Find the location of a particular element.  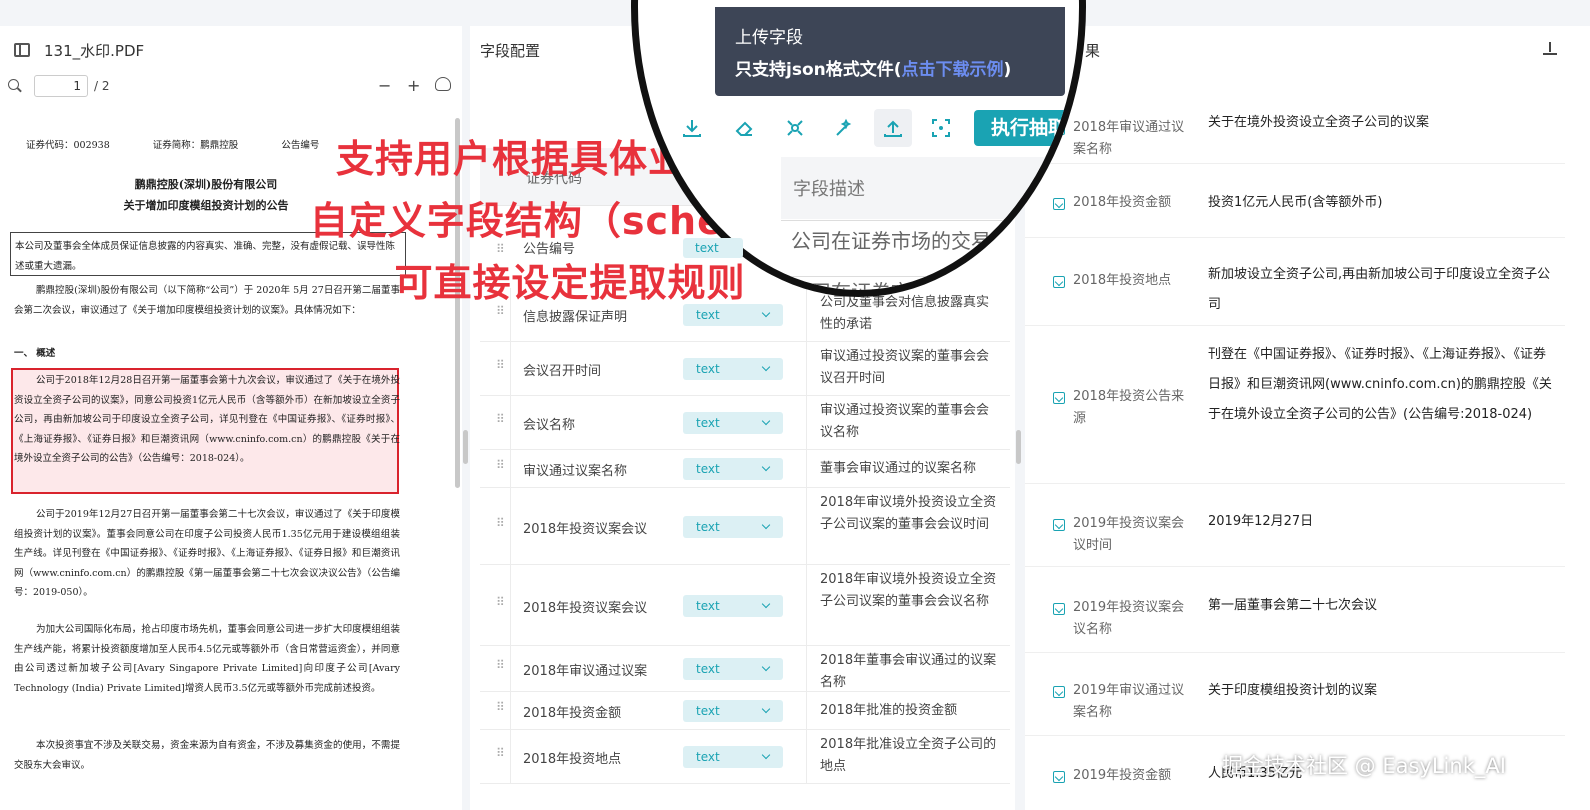

field-description: 2018年审议境外投资设立全资子公司议案的董事会会议名称 is located at coordinates (908, 590).